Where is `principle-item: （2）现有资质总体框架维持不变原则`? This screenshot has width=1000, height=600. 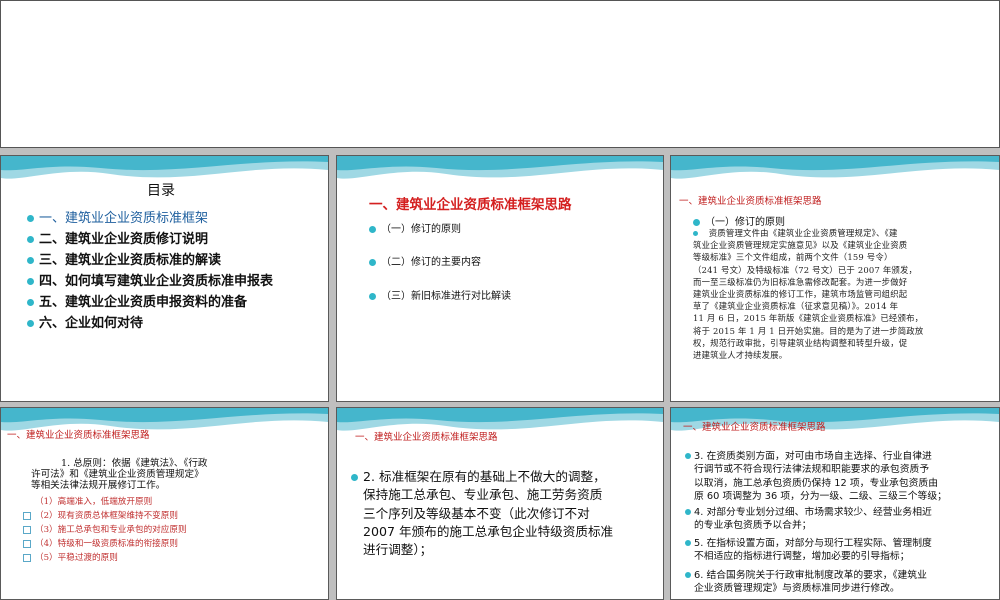 principle-item: （2）现有资质总体框架维持不变原则 is located at coordinates (100, 515).